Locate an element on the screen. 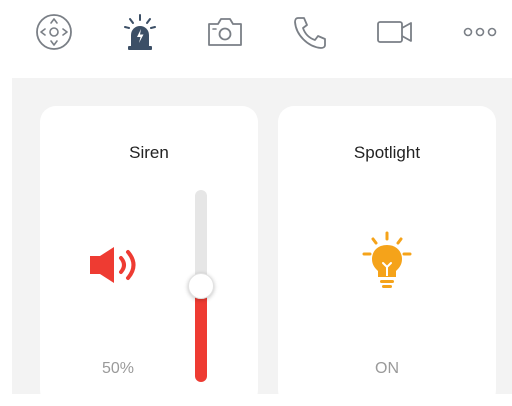 This screenshot has height=406, width=512. slider-thumb is located at coordinates (201, 286).